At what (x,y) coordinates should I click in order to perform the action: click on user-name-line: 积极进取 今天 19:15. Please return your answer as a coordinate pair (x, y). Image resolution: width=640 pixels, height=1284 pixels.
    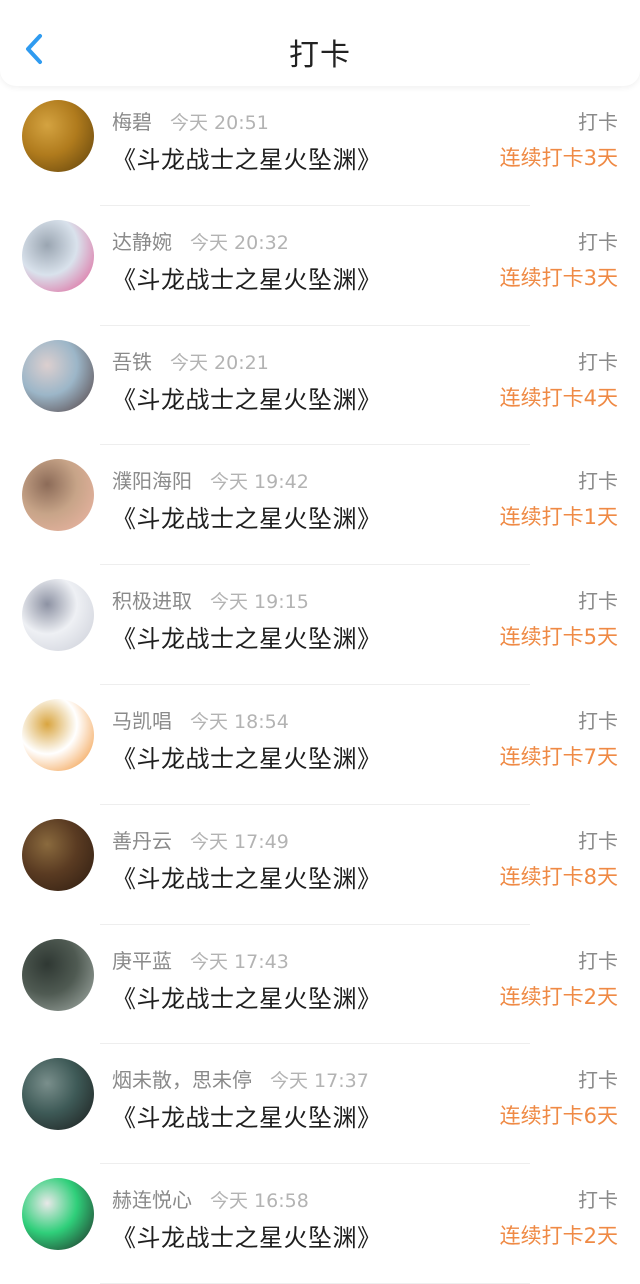
    Looking at the image, I should click on (210, 599).